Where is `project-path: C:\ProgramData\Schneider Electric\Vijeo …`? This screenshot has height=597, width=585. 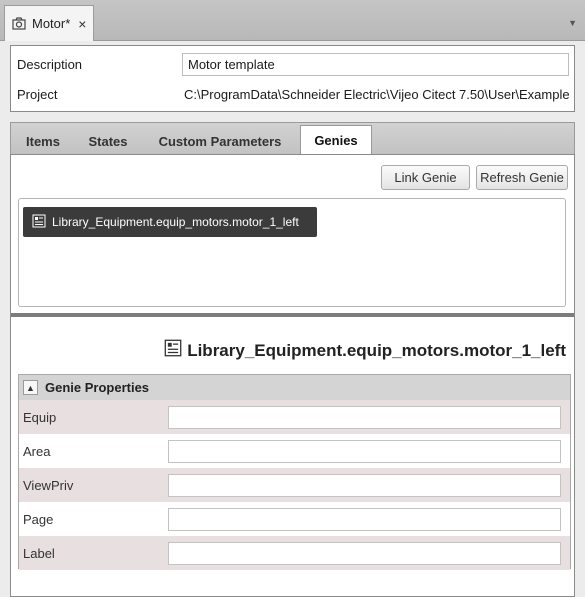 project-path: C:\ProgramData\Schneider Electric\Vijeo … is located at coordinates (377, 94).